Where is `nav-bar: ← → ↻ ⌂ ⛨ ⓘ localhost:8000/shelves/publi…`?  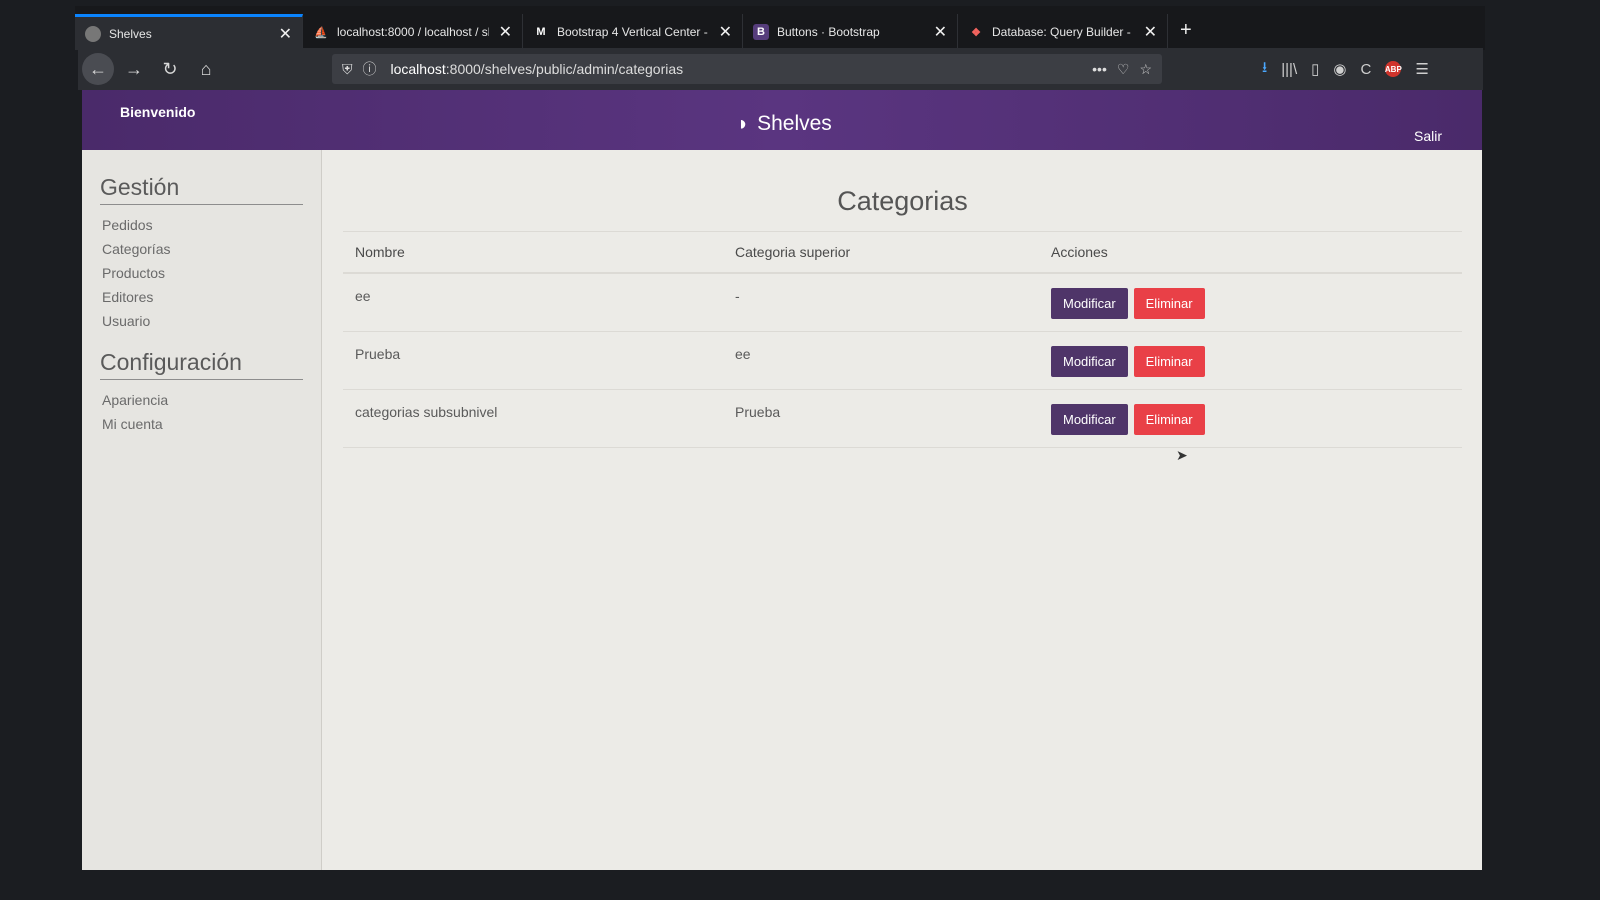 nav-bar: ← → ↻ ⌂ ⛨ ⓘ localhost:8000/shelves/publi… is located at coordinates (780, 69).